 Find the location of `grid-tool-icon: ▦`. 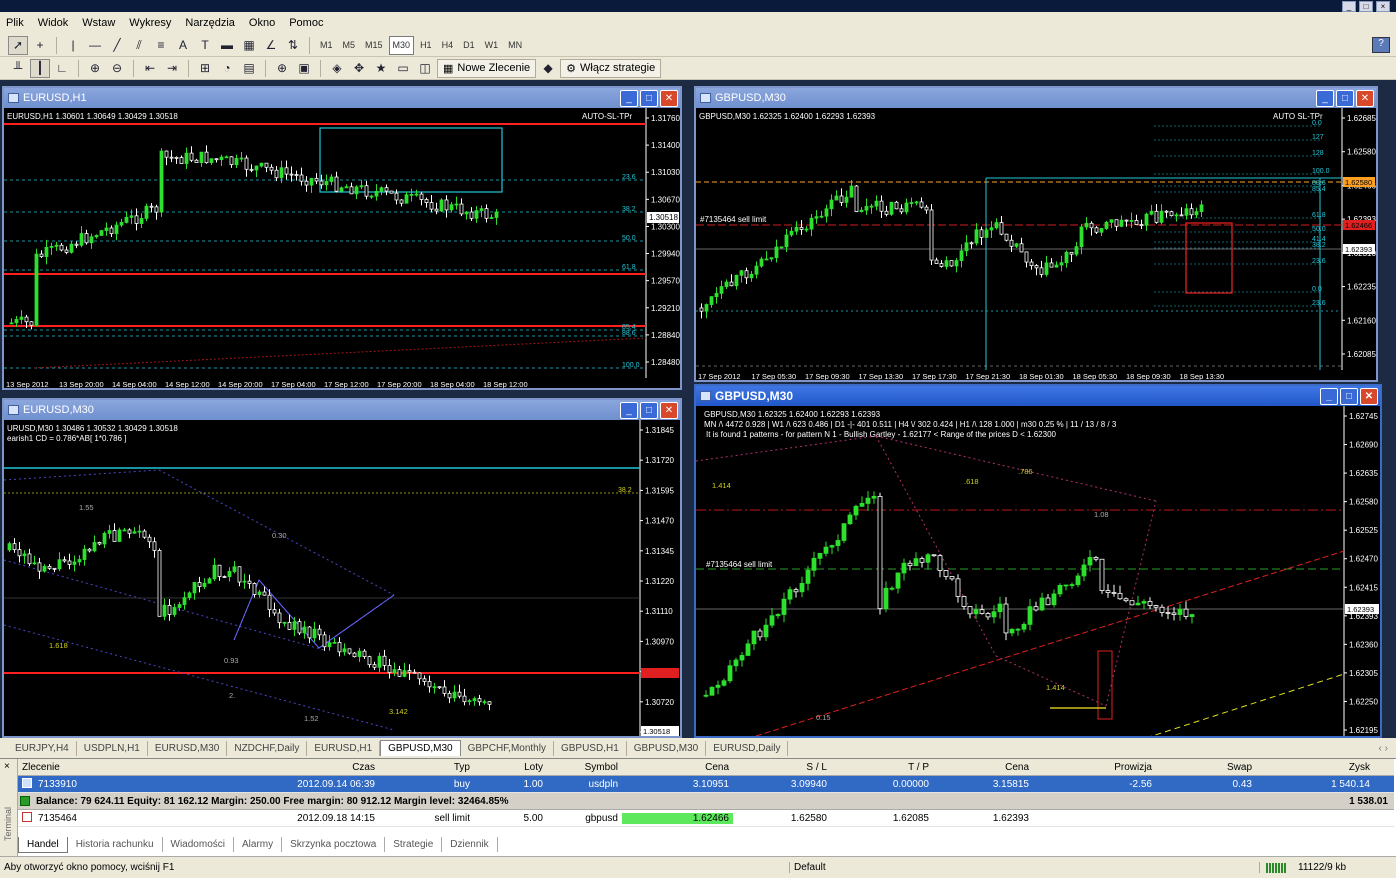

grid-tool-icon: ▦ is located at coordinates (249, 45).